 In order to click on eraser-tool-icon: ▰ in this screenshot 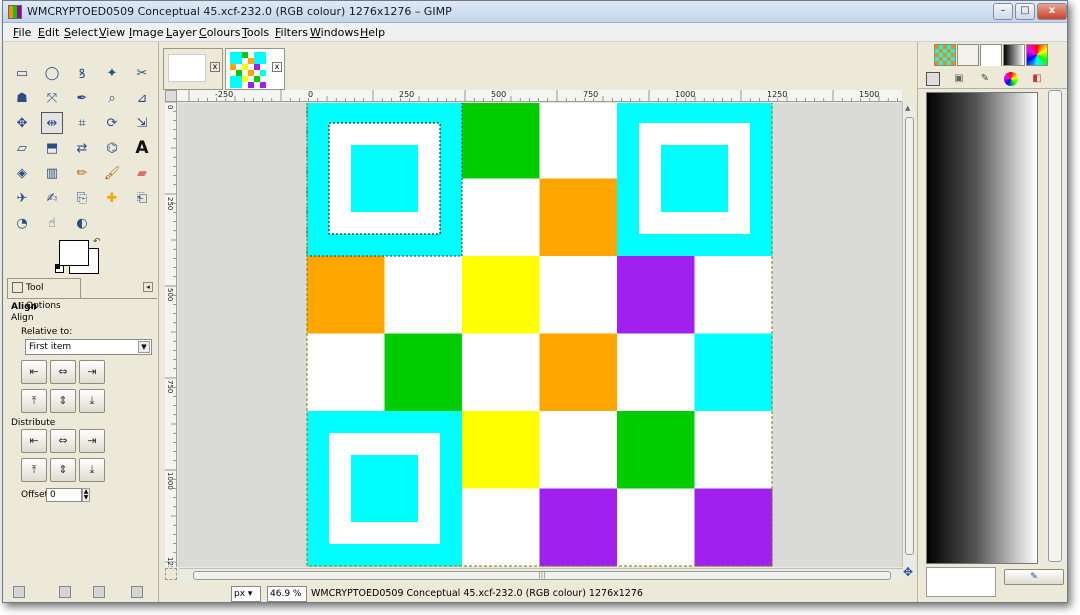, I will do `click(142, 173)`.